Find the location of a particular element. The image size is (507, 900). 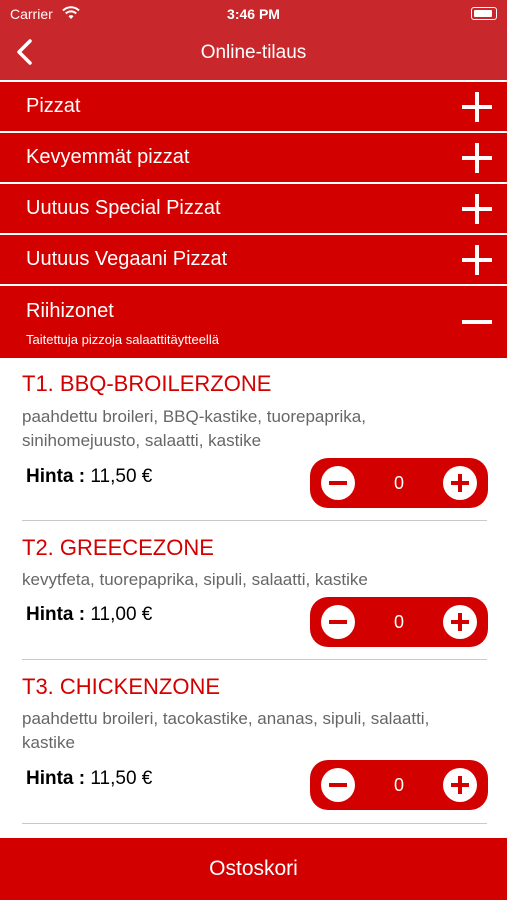

category-special: Uutuus Special Pizzat is located at coordinates (253, 208).